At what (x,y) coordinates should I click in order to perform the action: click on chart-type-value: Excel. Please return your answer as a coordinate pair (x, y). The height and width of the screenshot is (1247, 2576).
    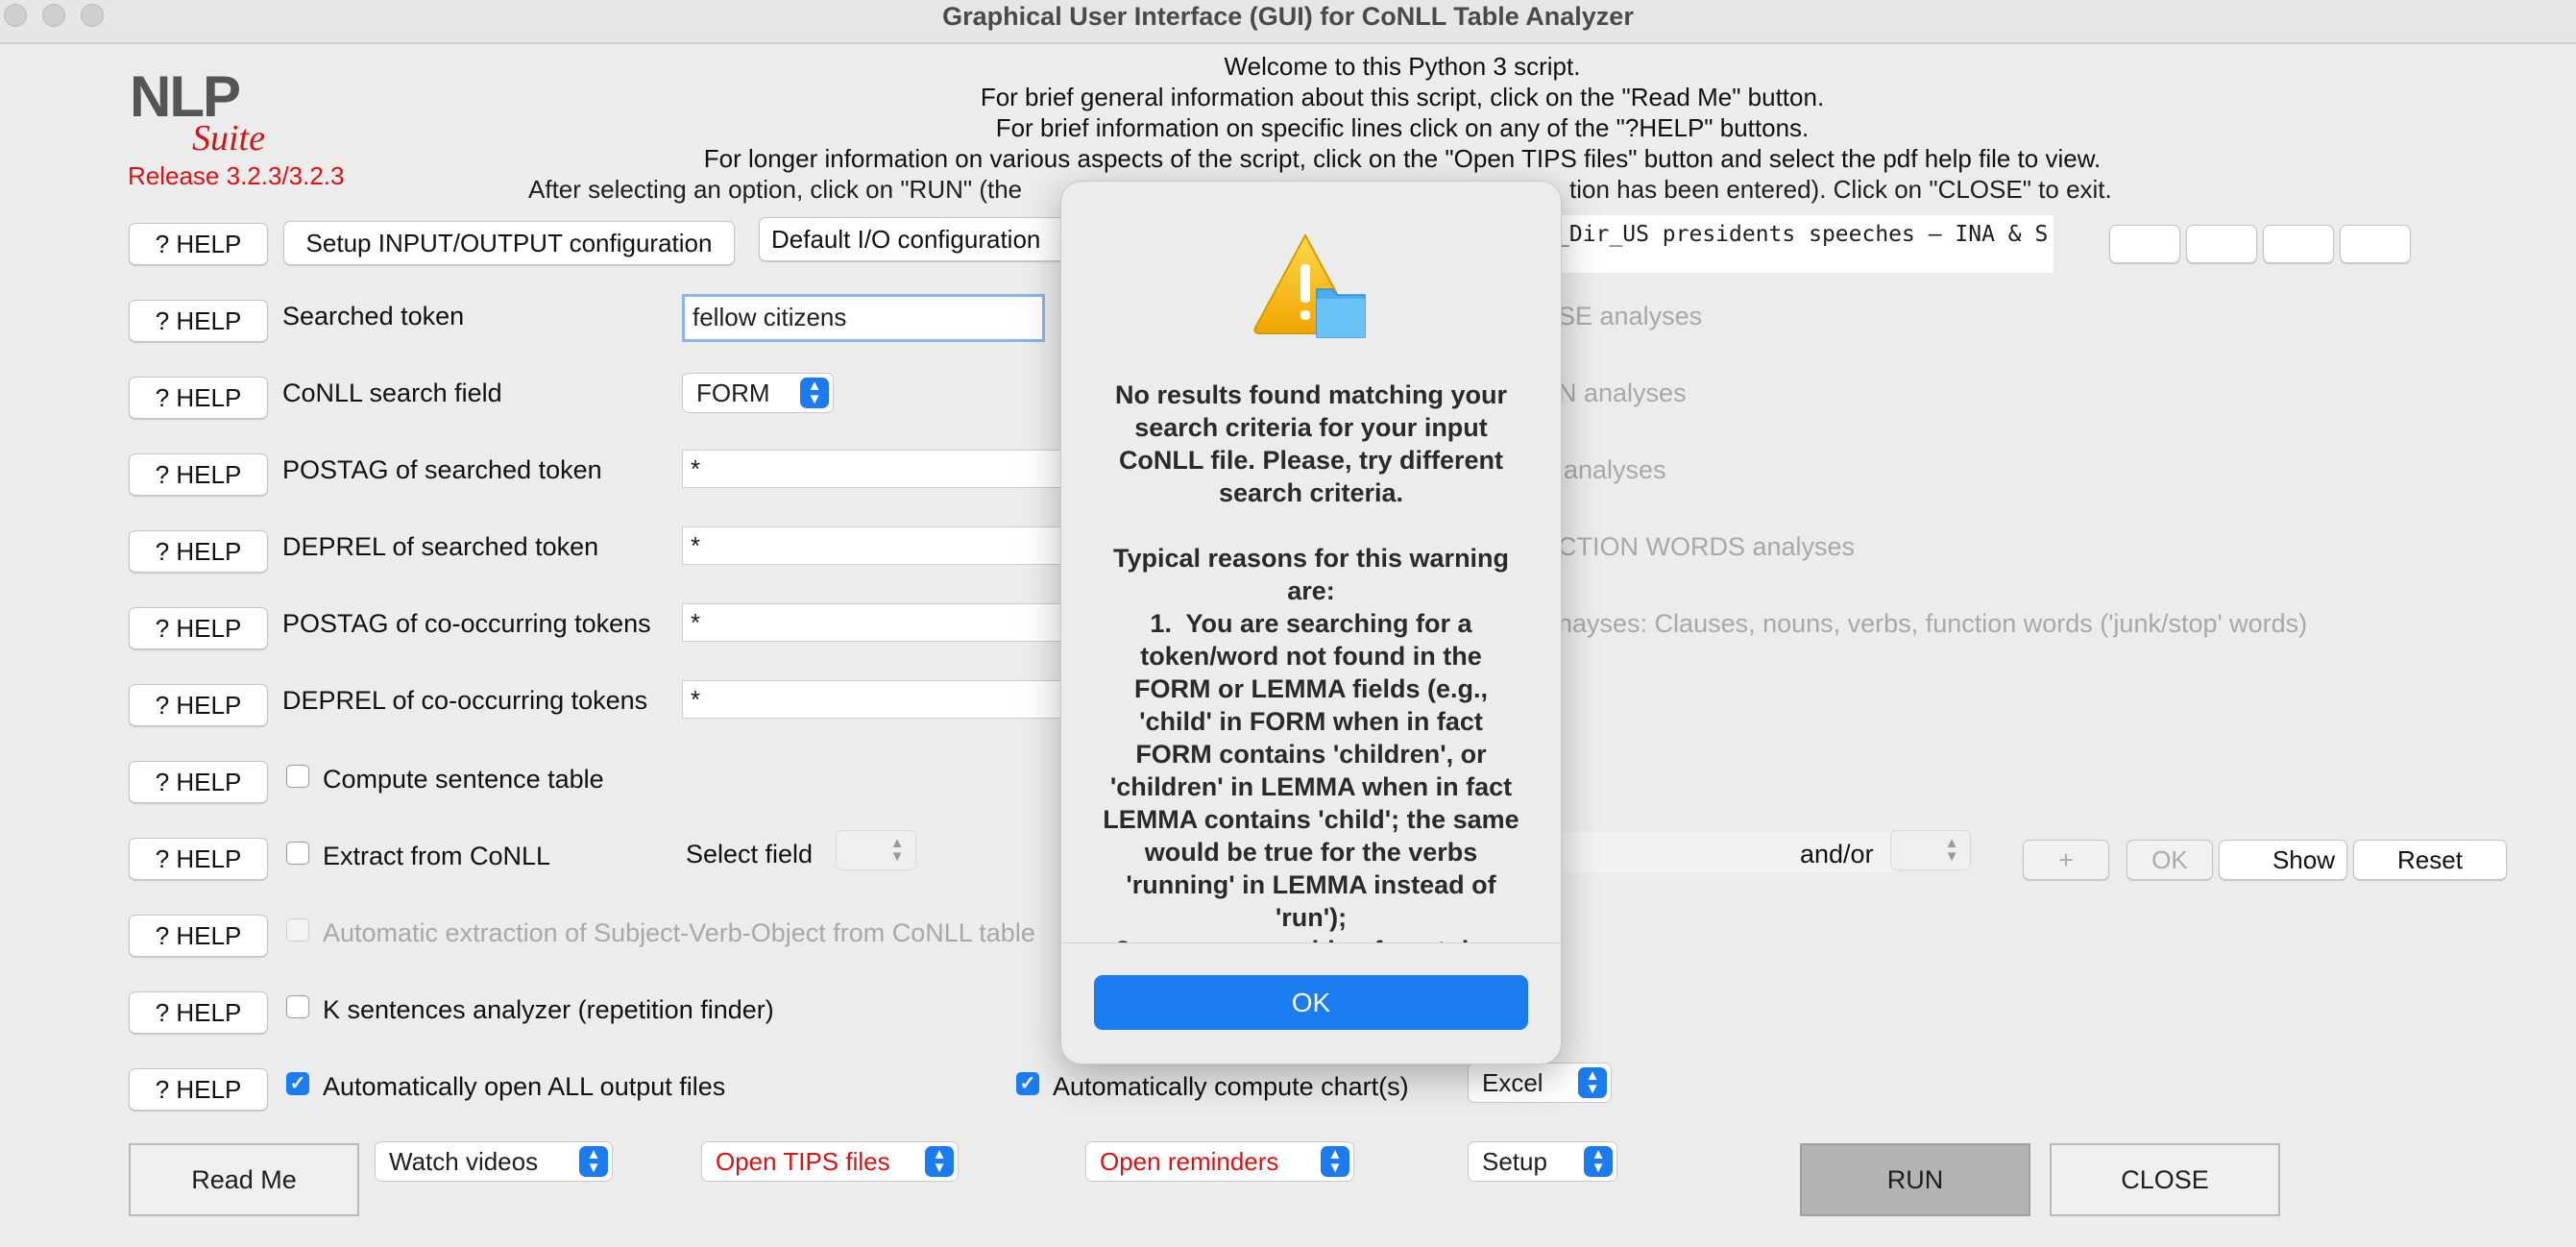
    Looking at the image, I should click on (1512, 1082).